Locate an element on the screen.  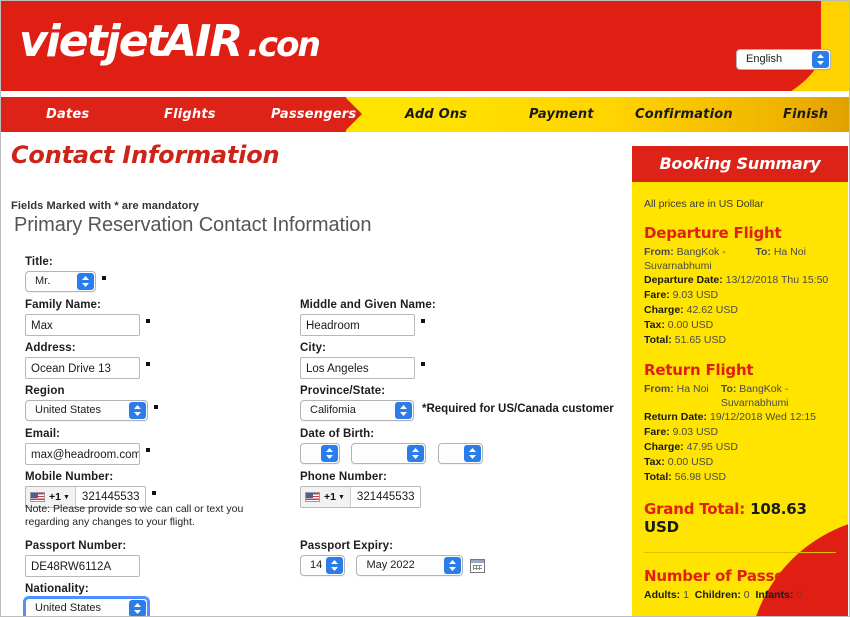
email-input: max@headroom.com is located at coordinates (82, 454).